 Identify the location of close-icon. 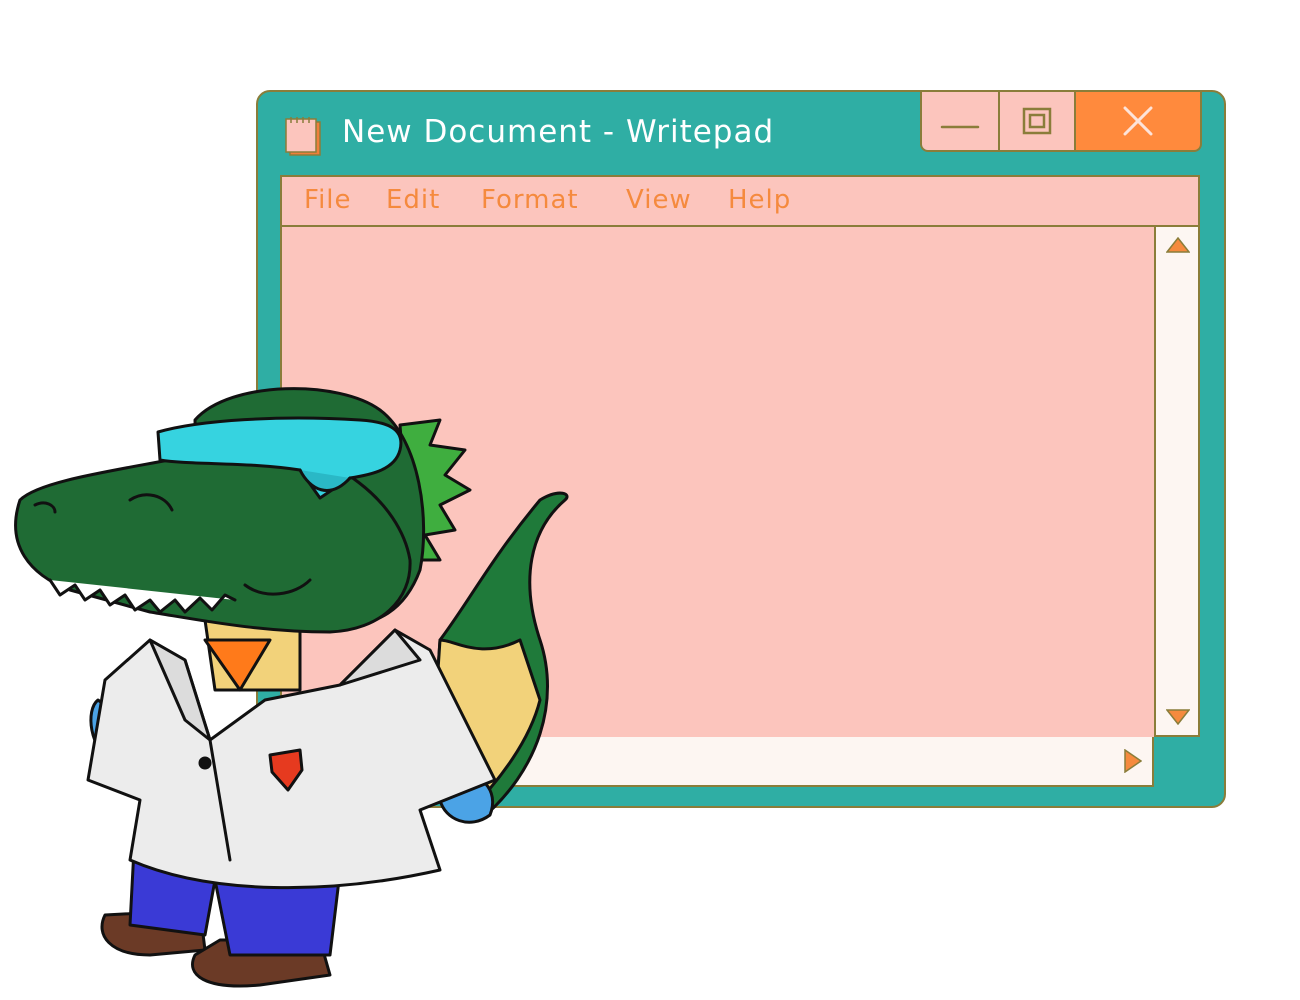
(1138, 121).